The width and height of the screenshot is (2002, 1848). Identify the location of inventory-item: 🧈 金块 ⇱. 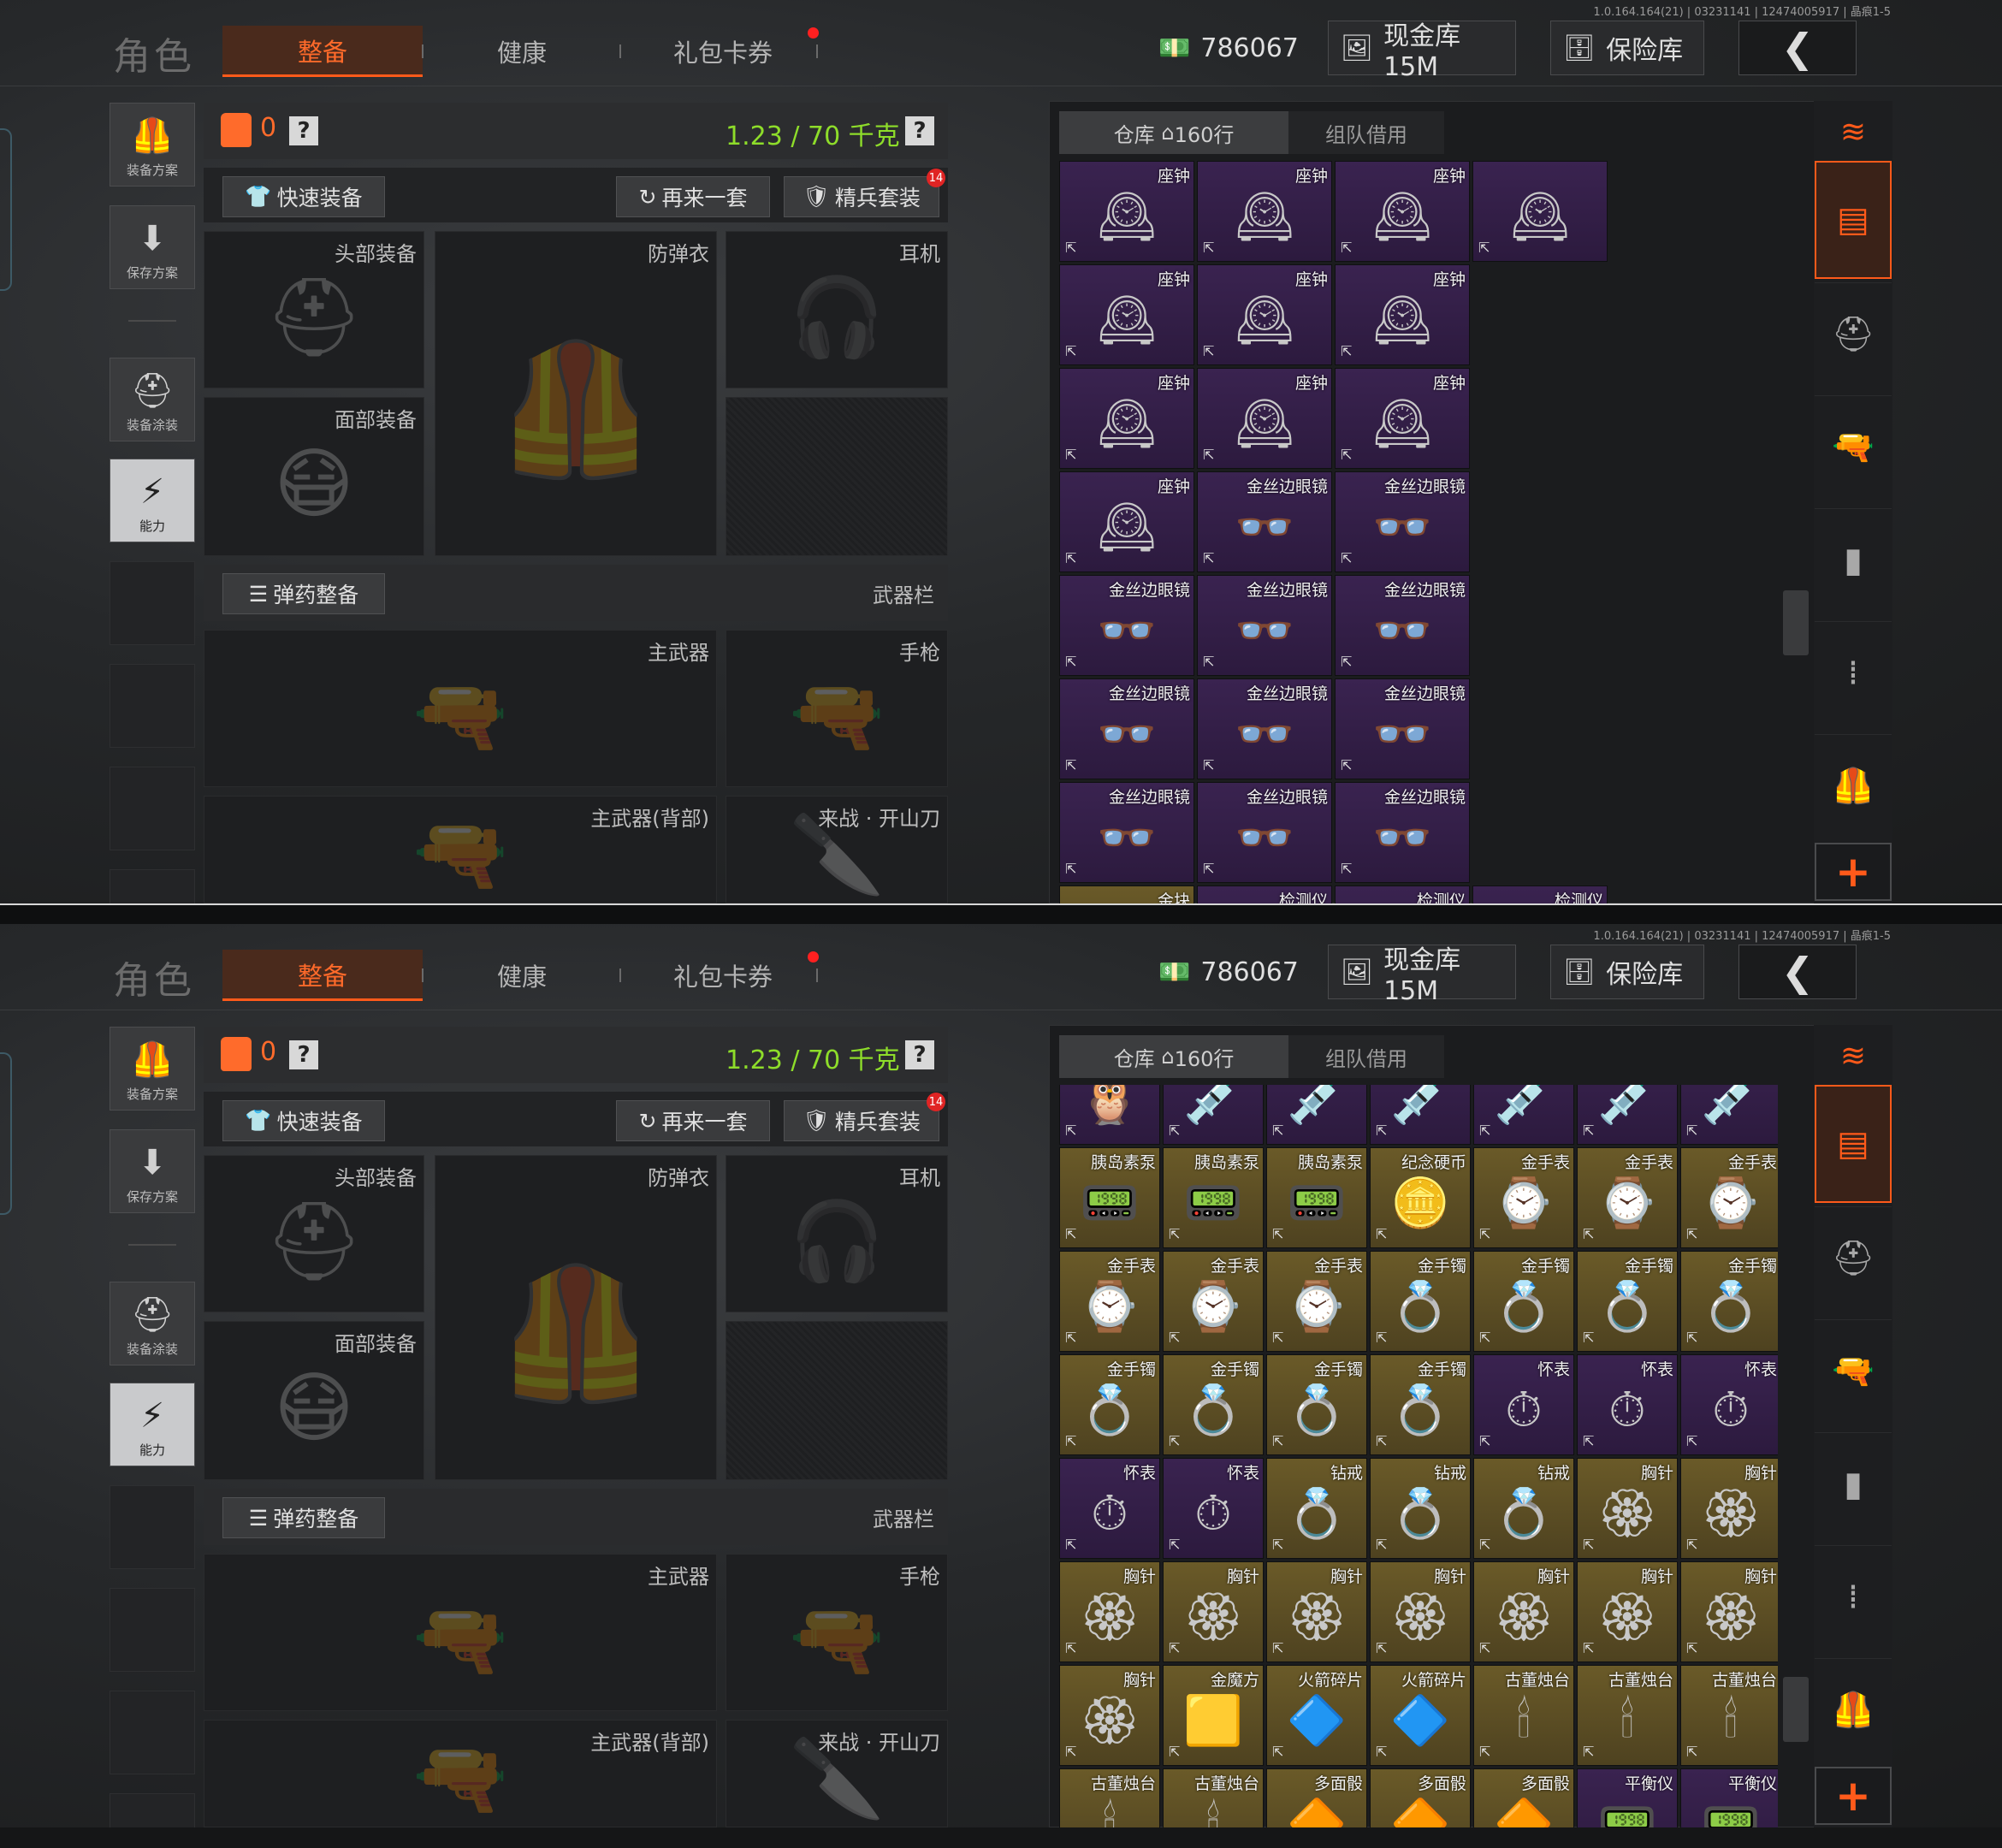
(1126, 894).